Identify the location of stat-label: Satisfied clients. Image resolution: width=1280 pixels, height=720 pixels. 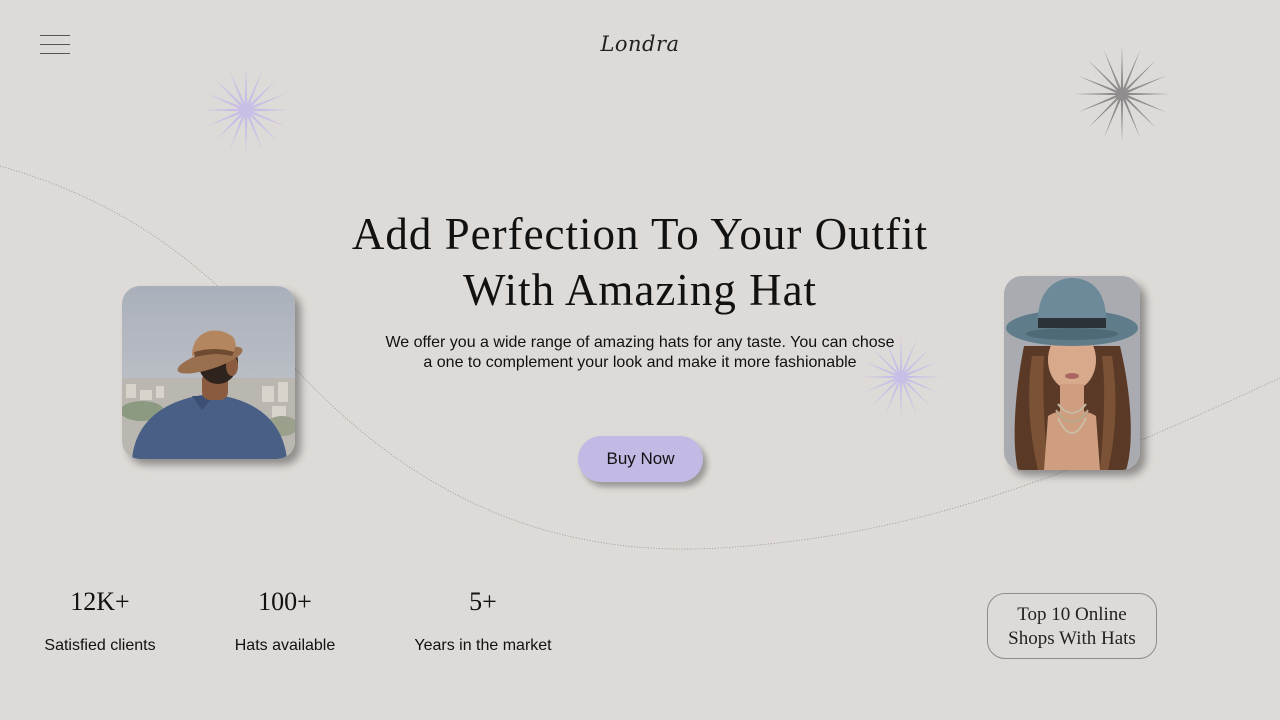
(100, 645).